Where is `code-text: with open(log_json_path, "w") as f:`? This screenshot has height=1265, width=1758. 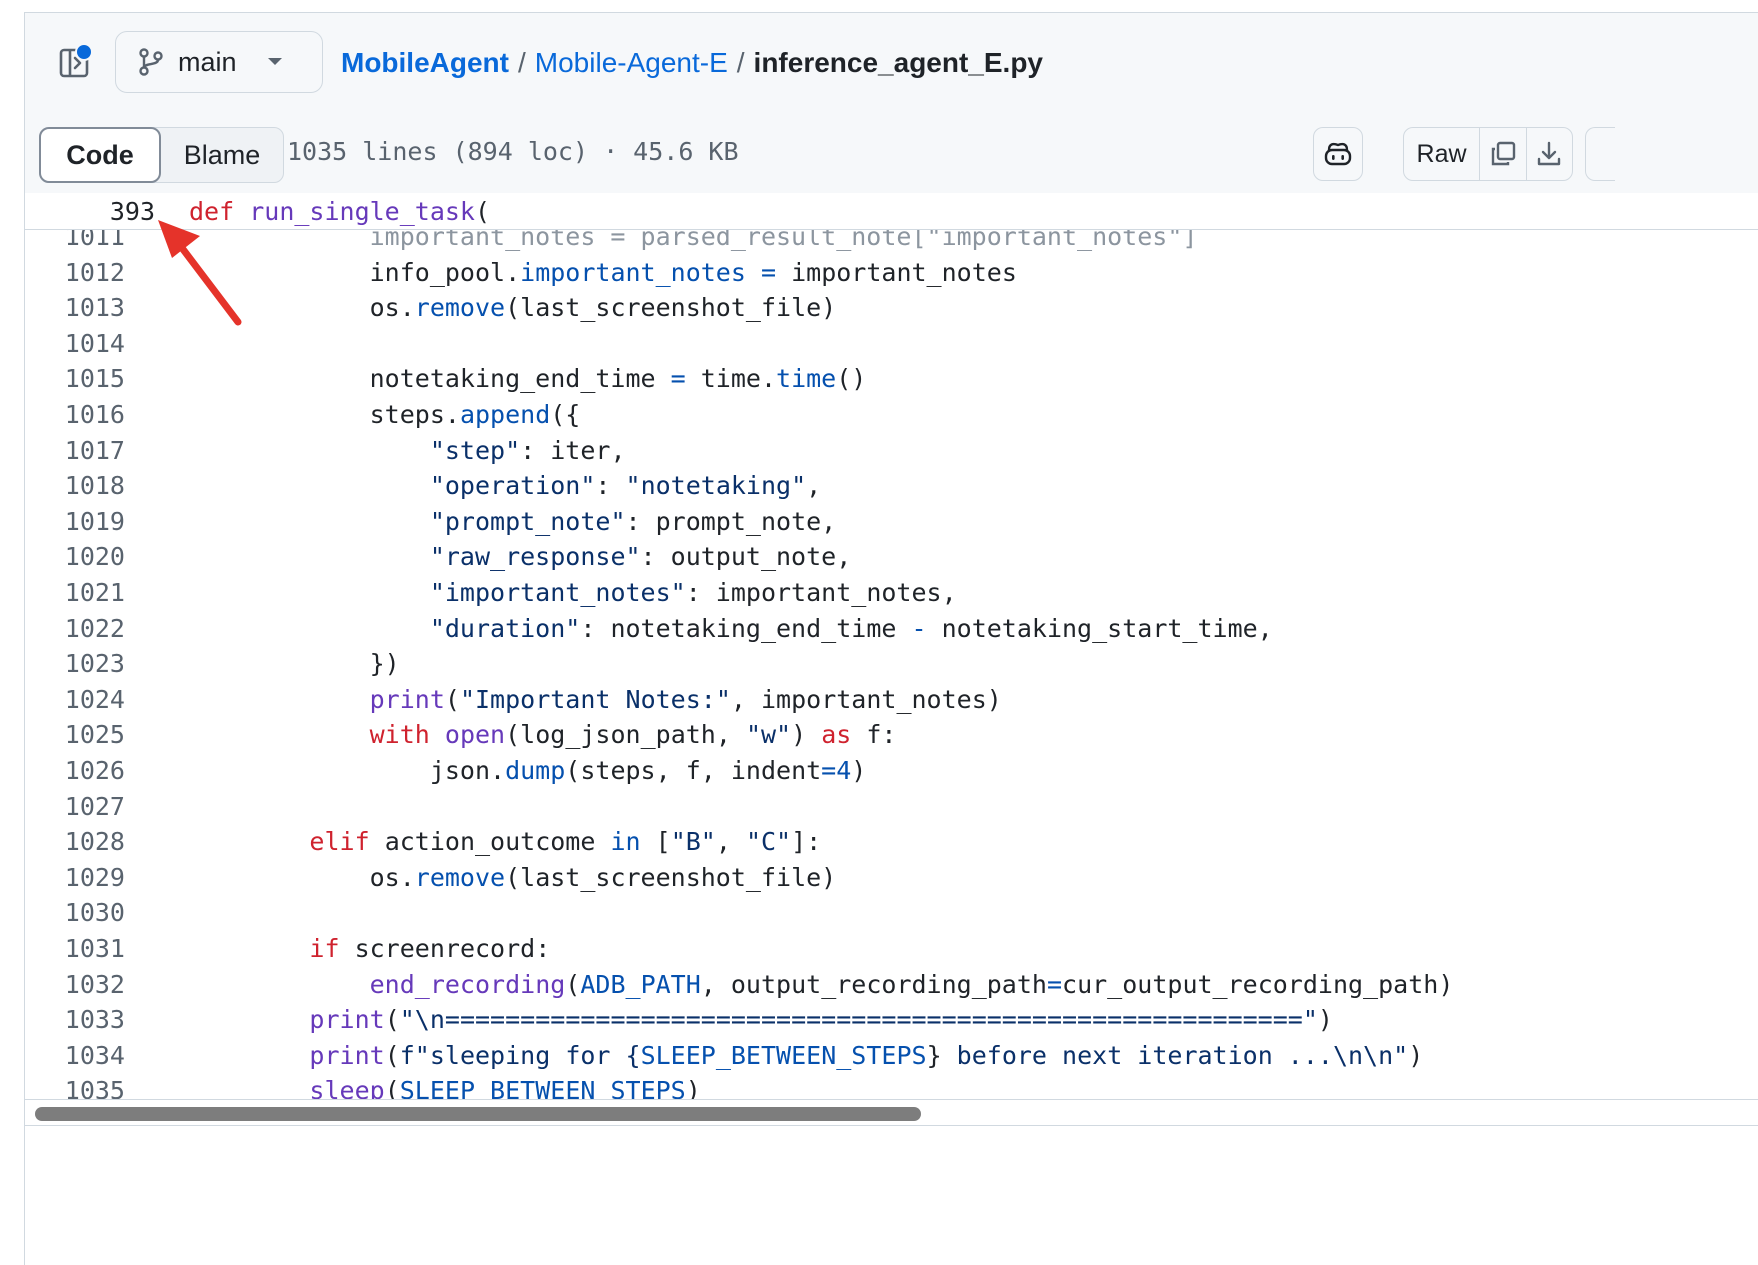 code-text: with open(log_json_path, "w") as f: is located at coordinates (633, 735).